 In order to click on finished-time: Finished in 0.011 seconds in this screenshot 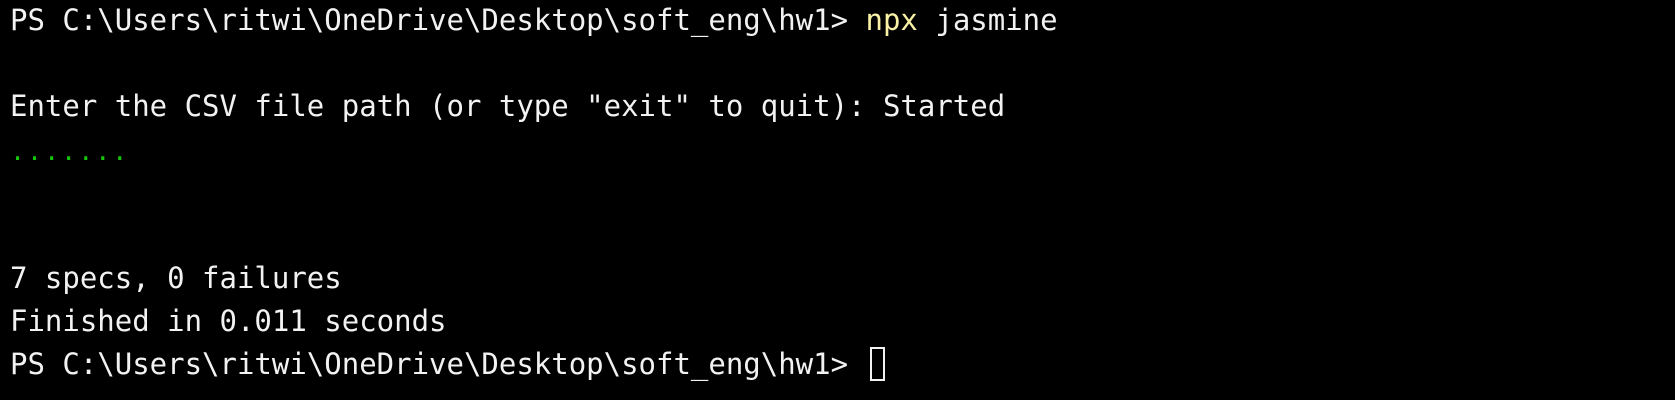, I will do `click(228, 321)`.